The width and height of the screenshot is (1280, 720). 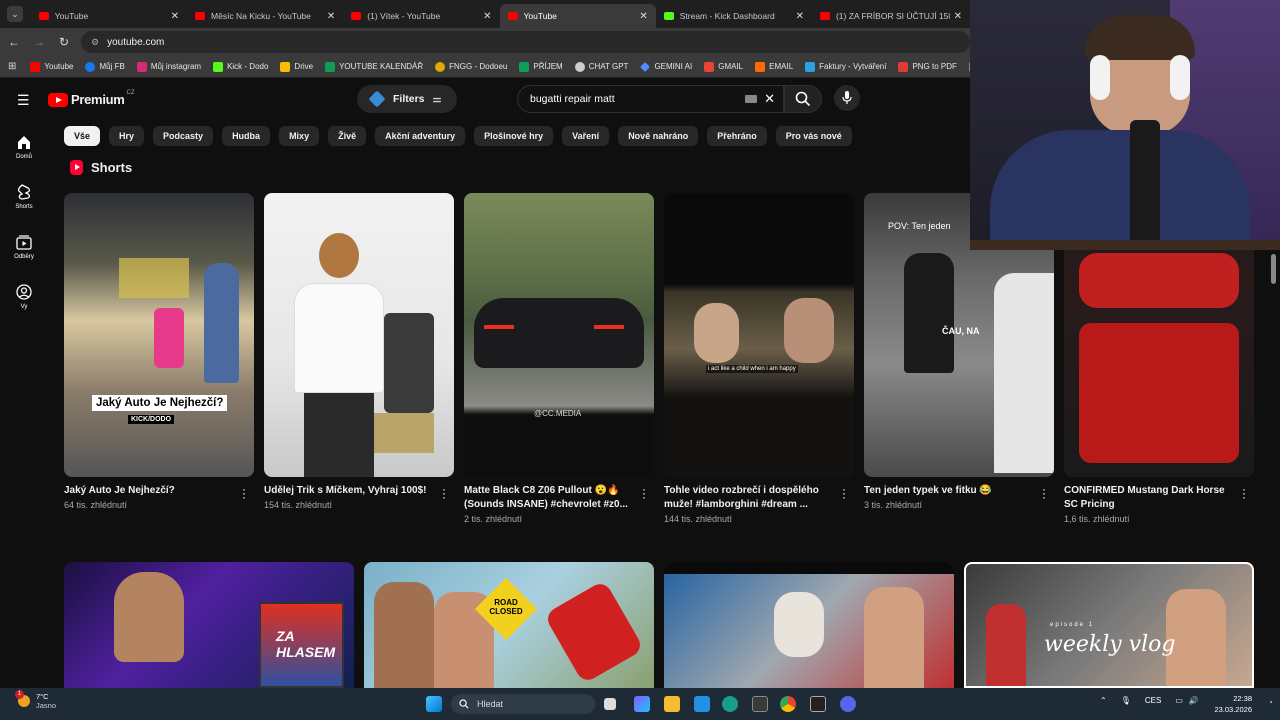 I want to click on chip: Plošinové hry, so click(x=514, y=136).